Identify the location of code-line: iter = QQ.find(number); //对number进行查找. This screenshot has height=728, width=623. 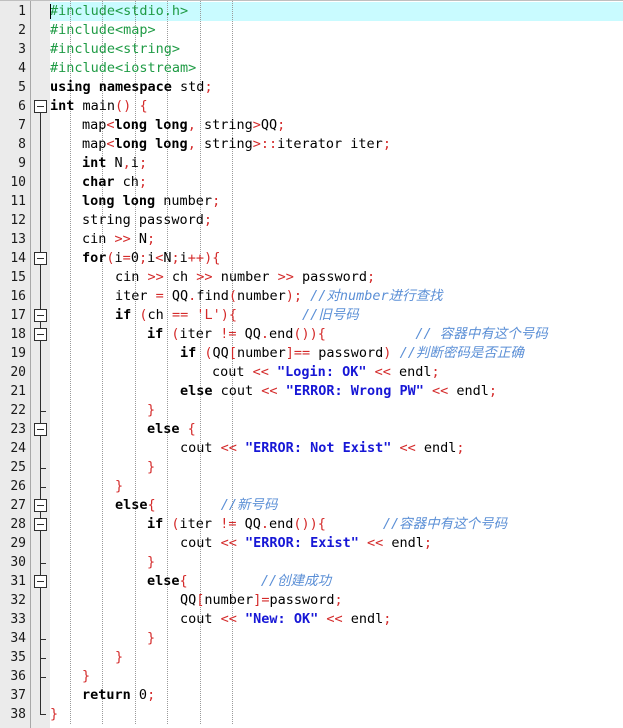
(279, 296).